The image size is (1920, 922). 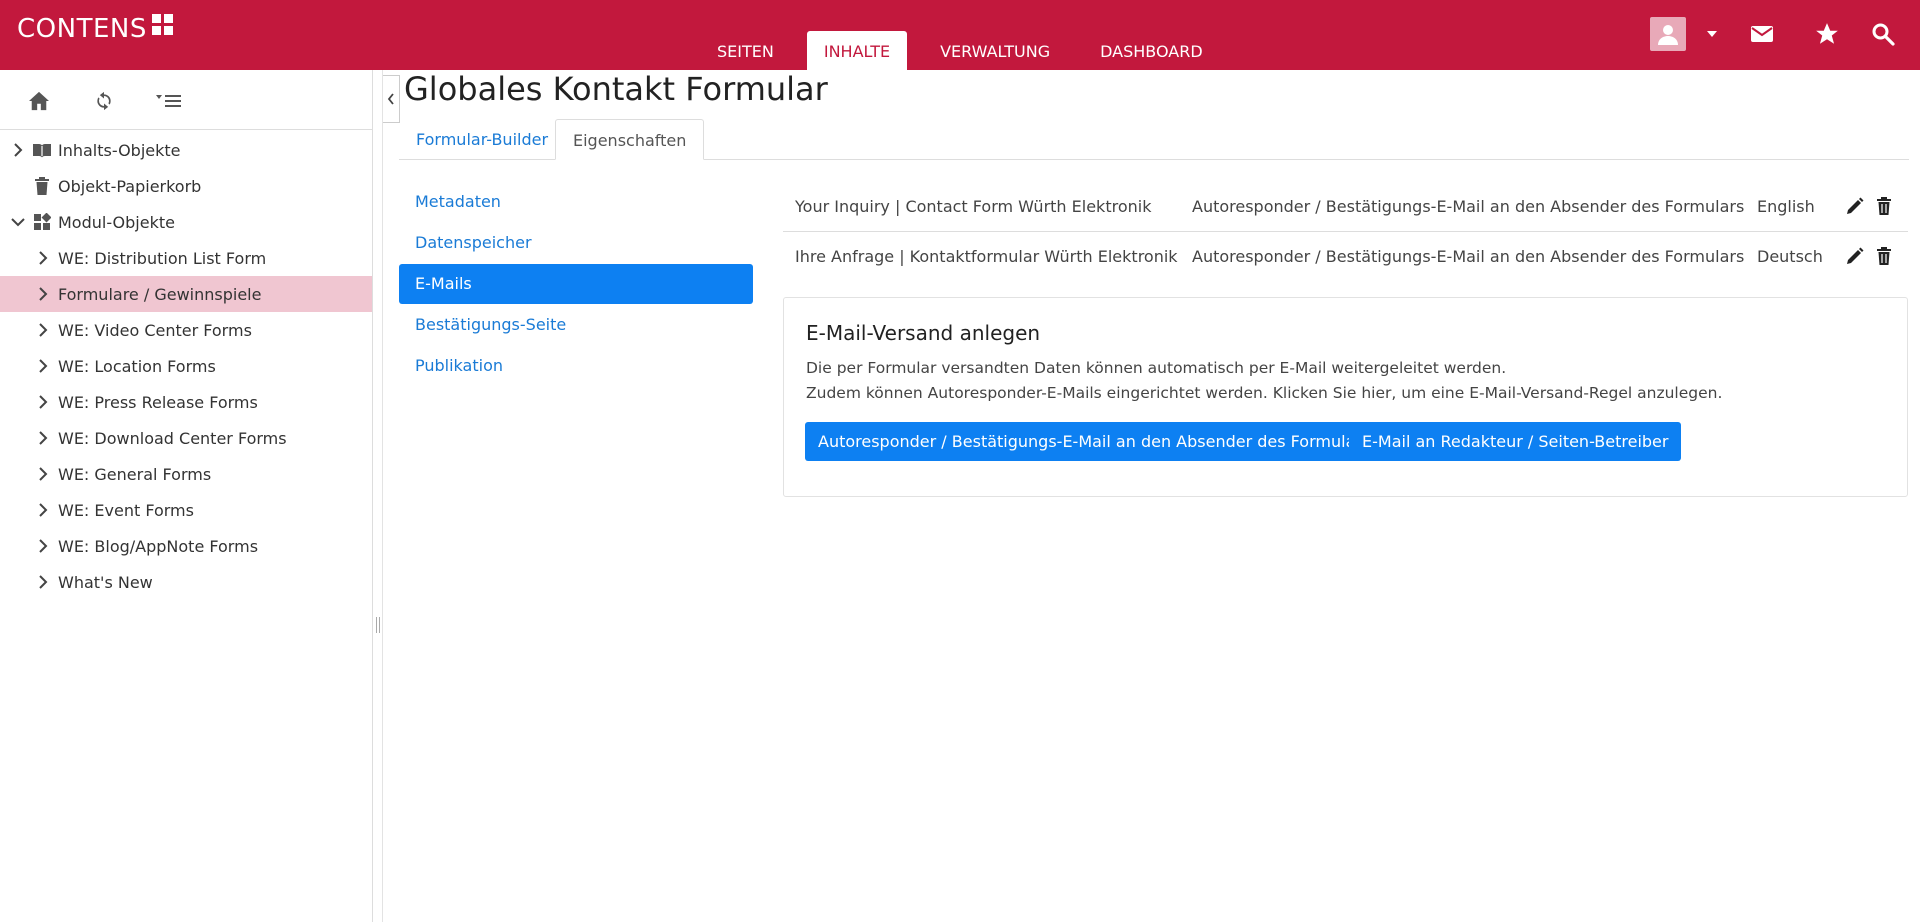 What do you see at coordinates (104, 101) in the screenshot?
I see `refresh-icon` at bounding box center [104, 101].